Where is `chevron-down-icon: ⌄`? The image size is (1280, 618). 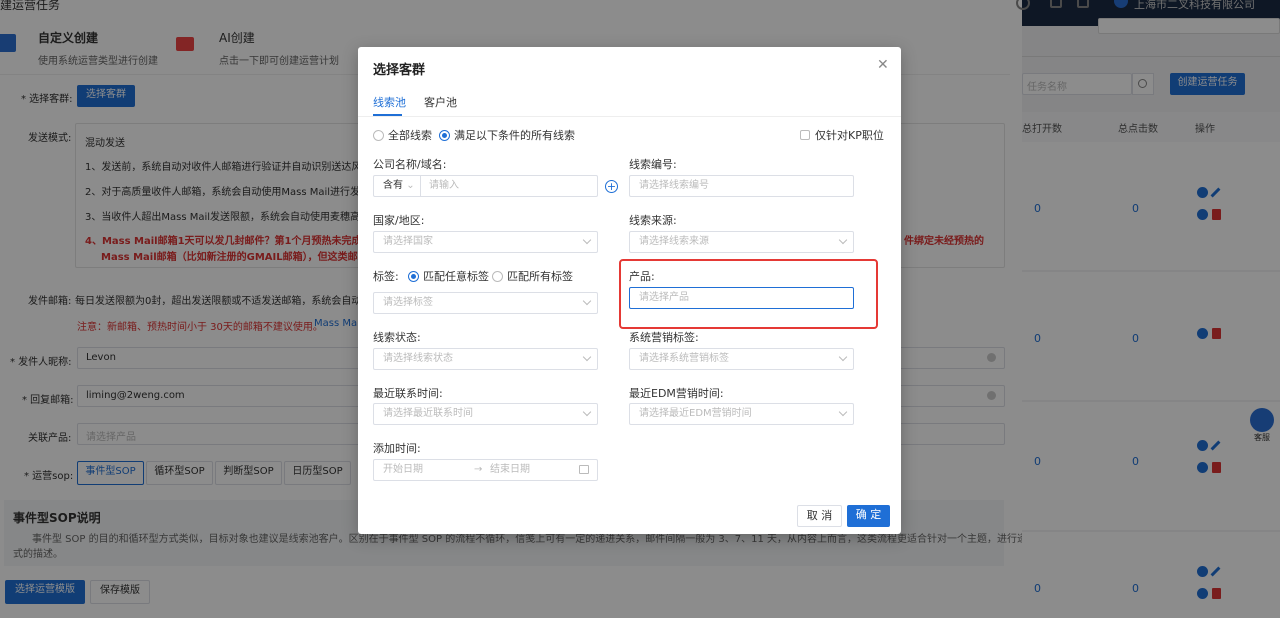 chevron-down-icon: ⌄ is located at coordinates (410, 185).